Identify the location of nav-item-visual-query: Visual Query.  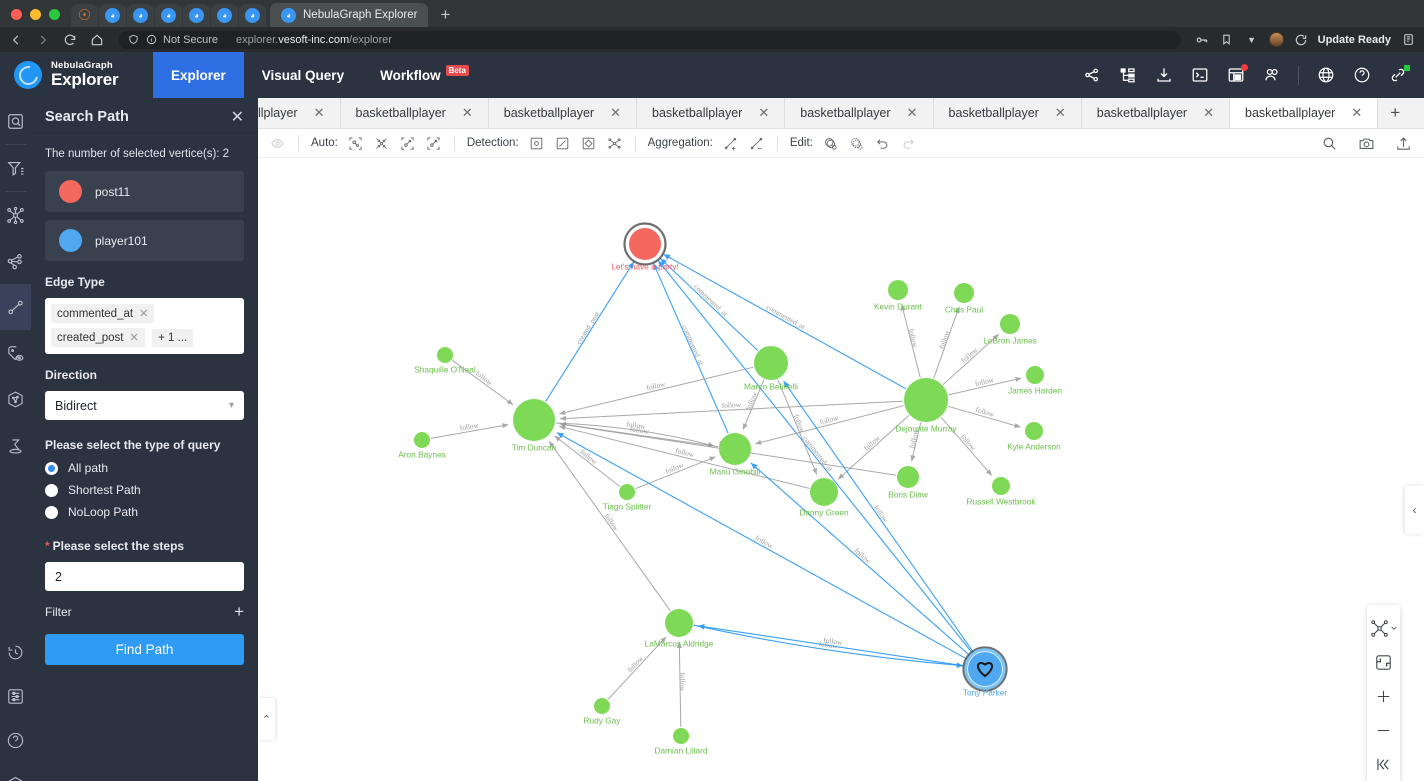
(303, 75).